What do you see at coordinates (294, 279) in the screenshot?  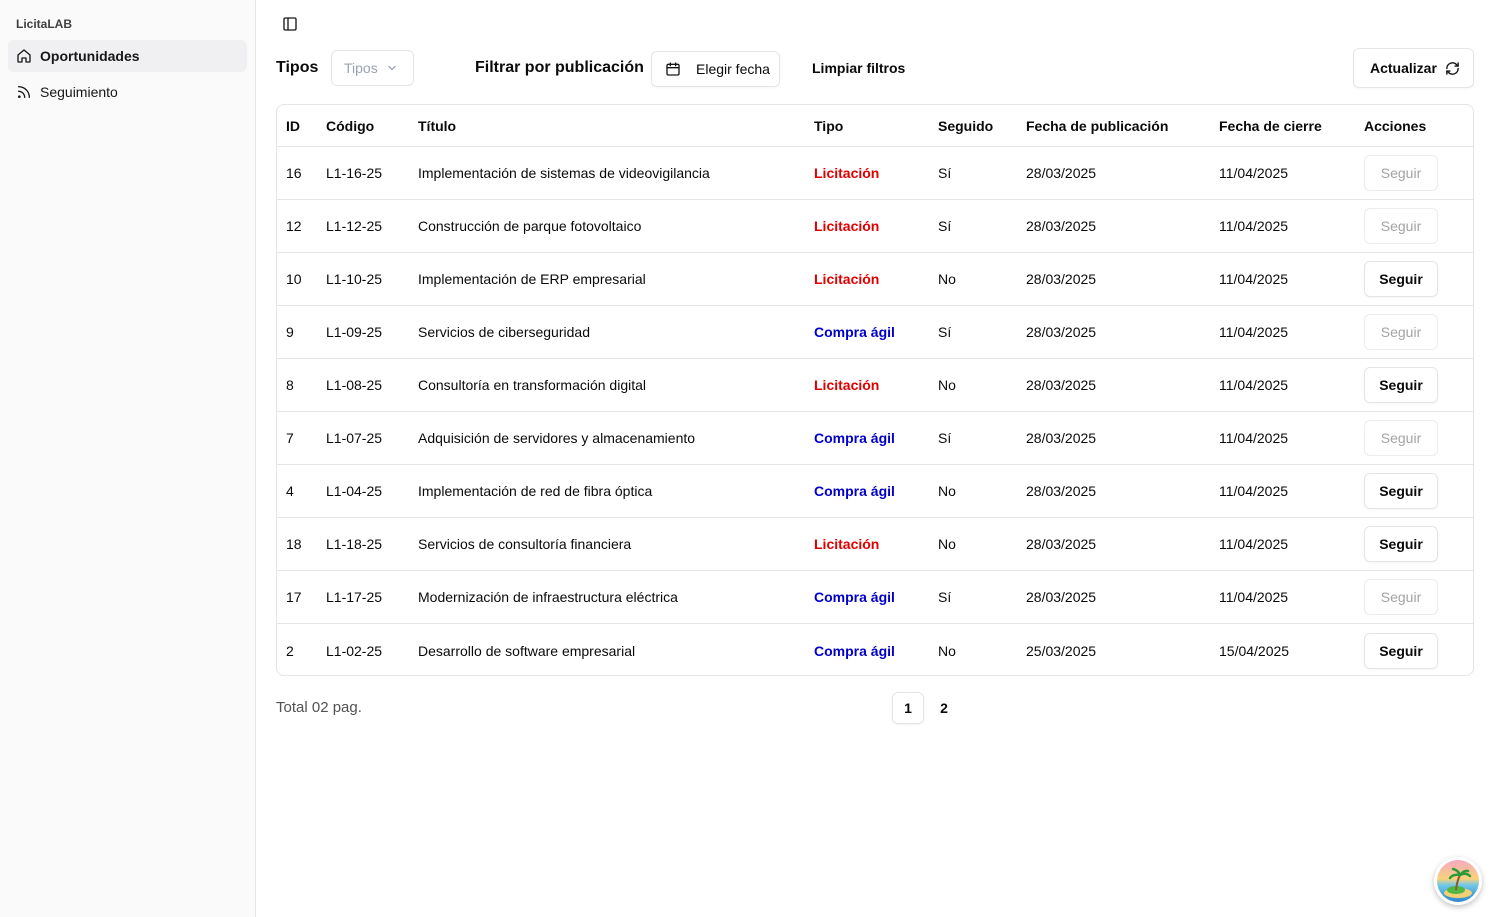 I see `cell-id: 10` at bounding box center [294, 279].